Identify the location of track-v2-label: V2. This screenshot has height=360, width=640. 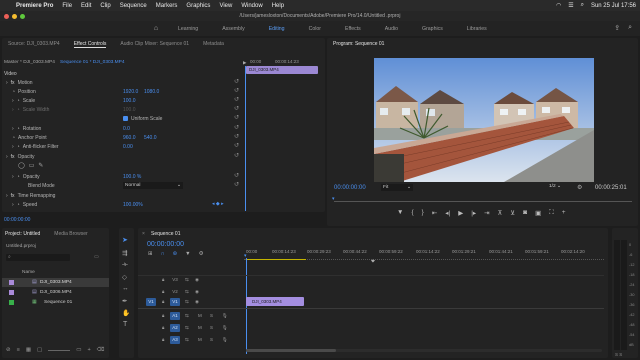
(175, 292).